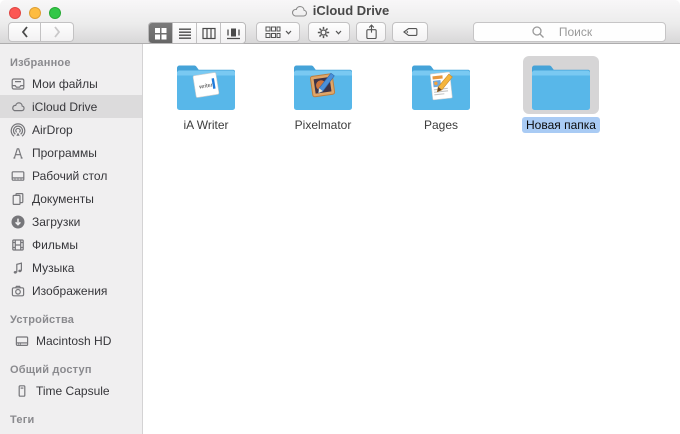  I want to click on pixelmator-badge, so click(323, 87).